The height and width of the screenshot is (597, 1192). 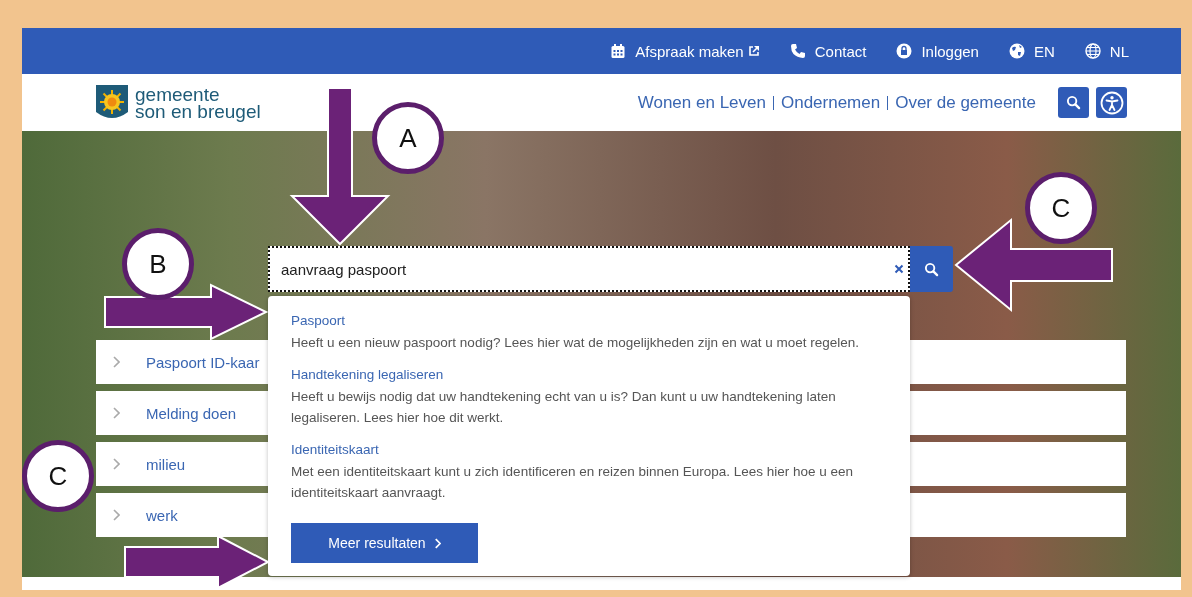 What do you see at coordinates (828, 51) in the screenshot?
I see `top-link: Contact` at bounding box center [828, 51].